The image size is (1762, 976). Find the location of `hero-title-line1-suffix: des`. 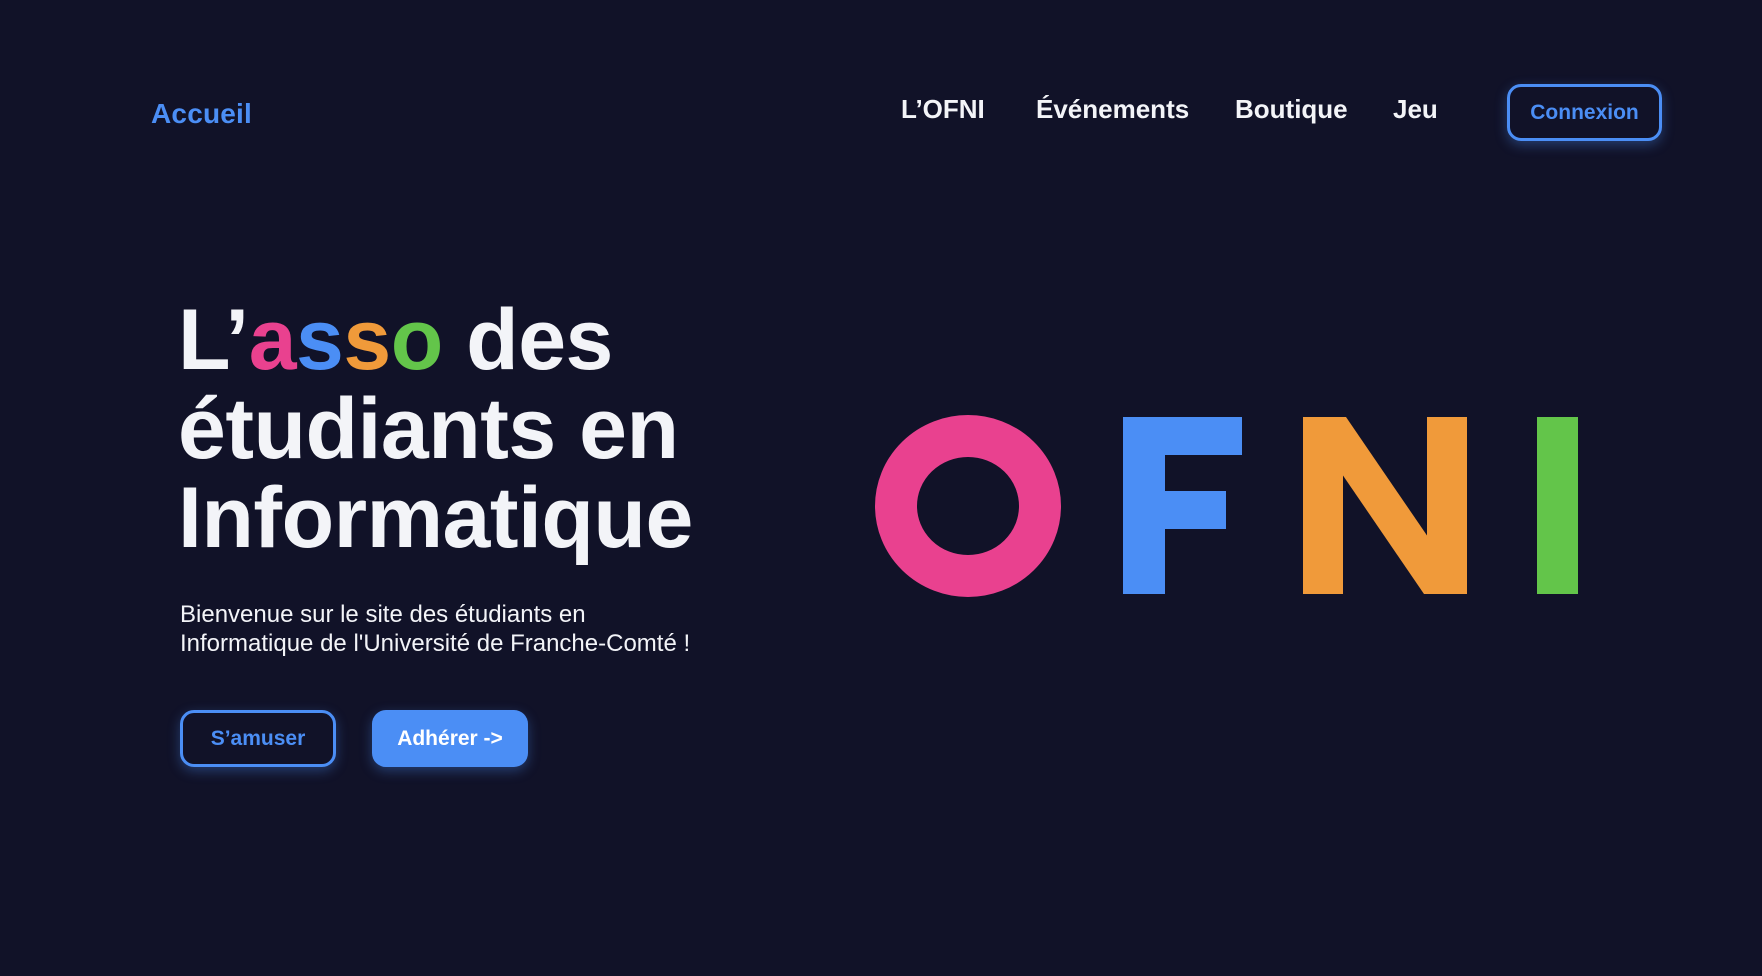

hero-title-line1-suffix: des is located at coordinates (527, 340).